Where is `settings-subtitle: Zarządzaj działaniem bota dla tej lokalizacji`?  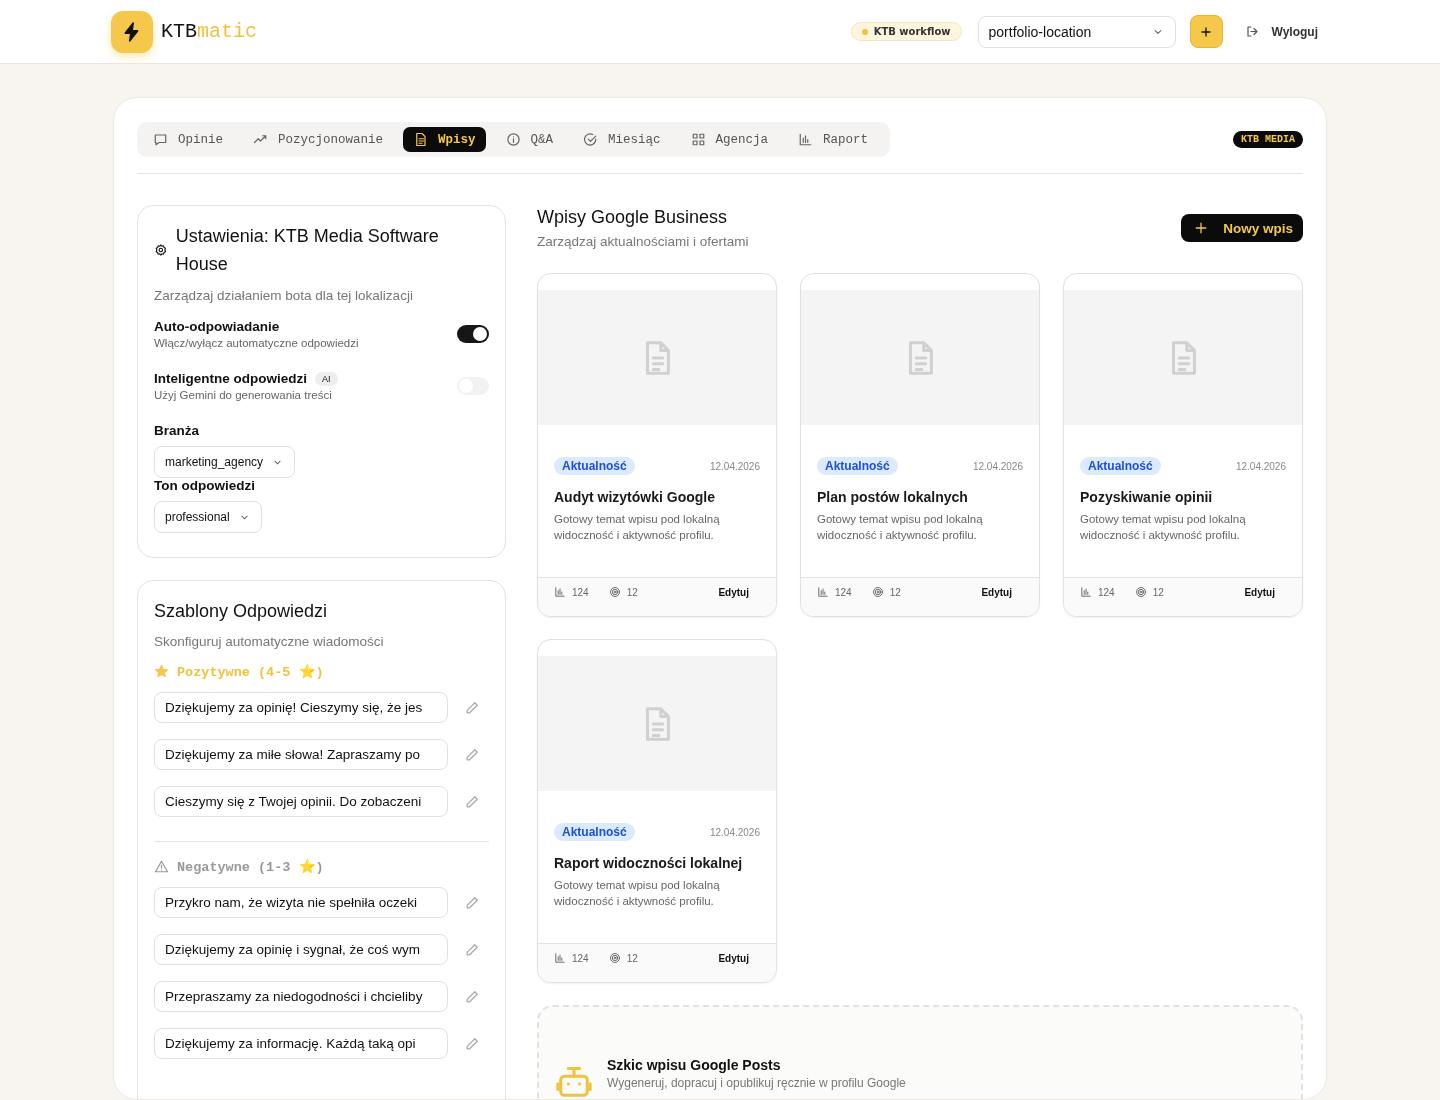 settings-subtitle: Zarządzaj działaniem bota dla tej lokalizacji is located at coordinates (284, 295).